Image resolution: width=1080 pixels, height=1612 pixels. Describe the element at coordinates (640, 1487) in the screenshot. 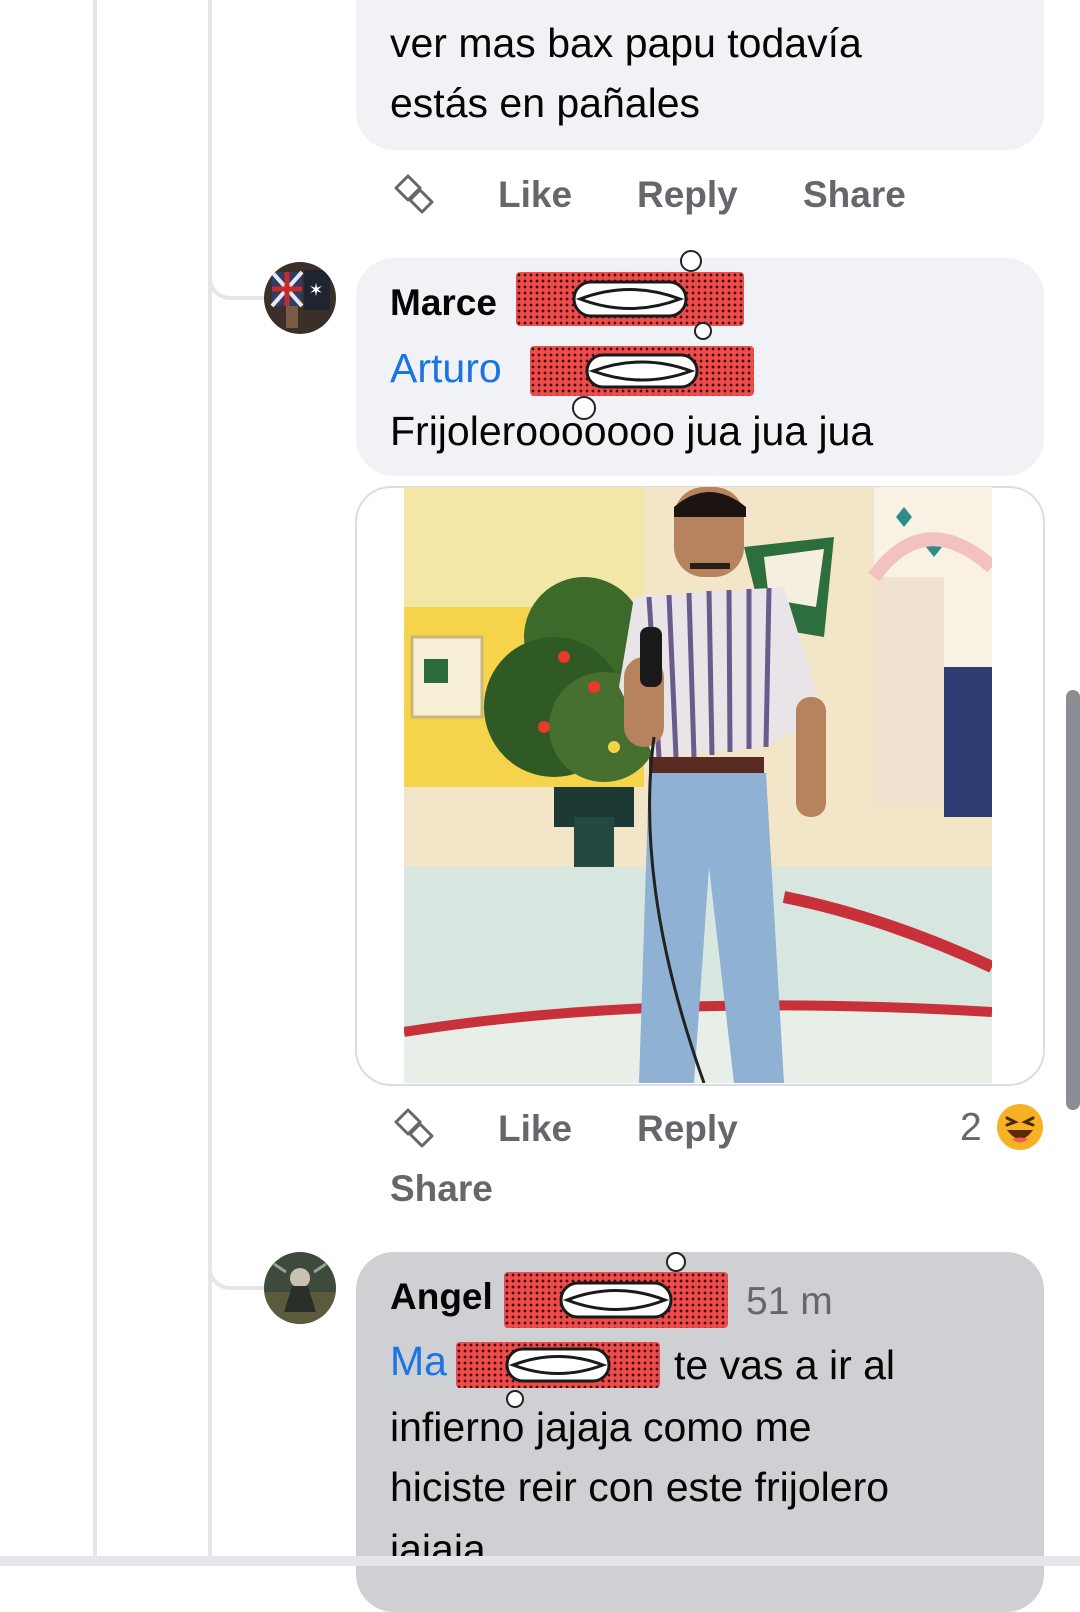

I see `comment-text-line: hiciste reir con este frijolero` at that location.